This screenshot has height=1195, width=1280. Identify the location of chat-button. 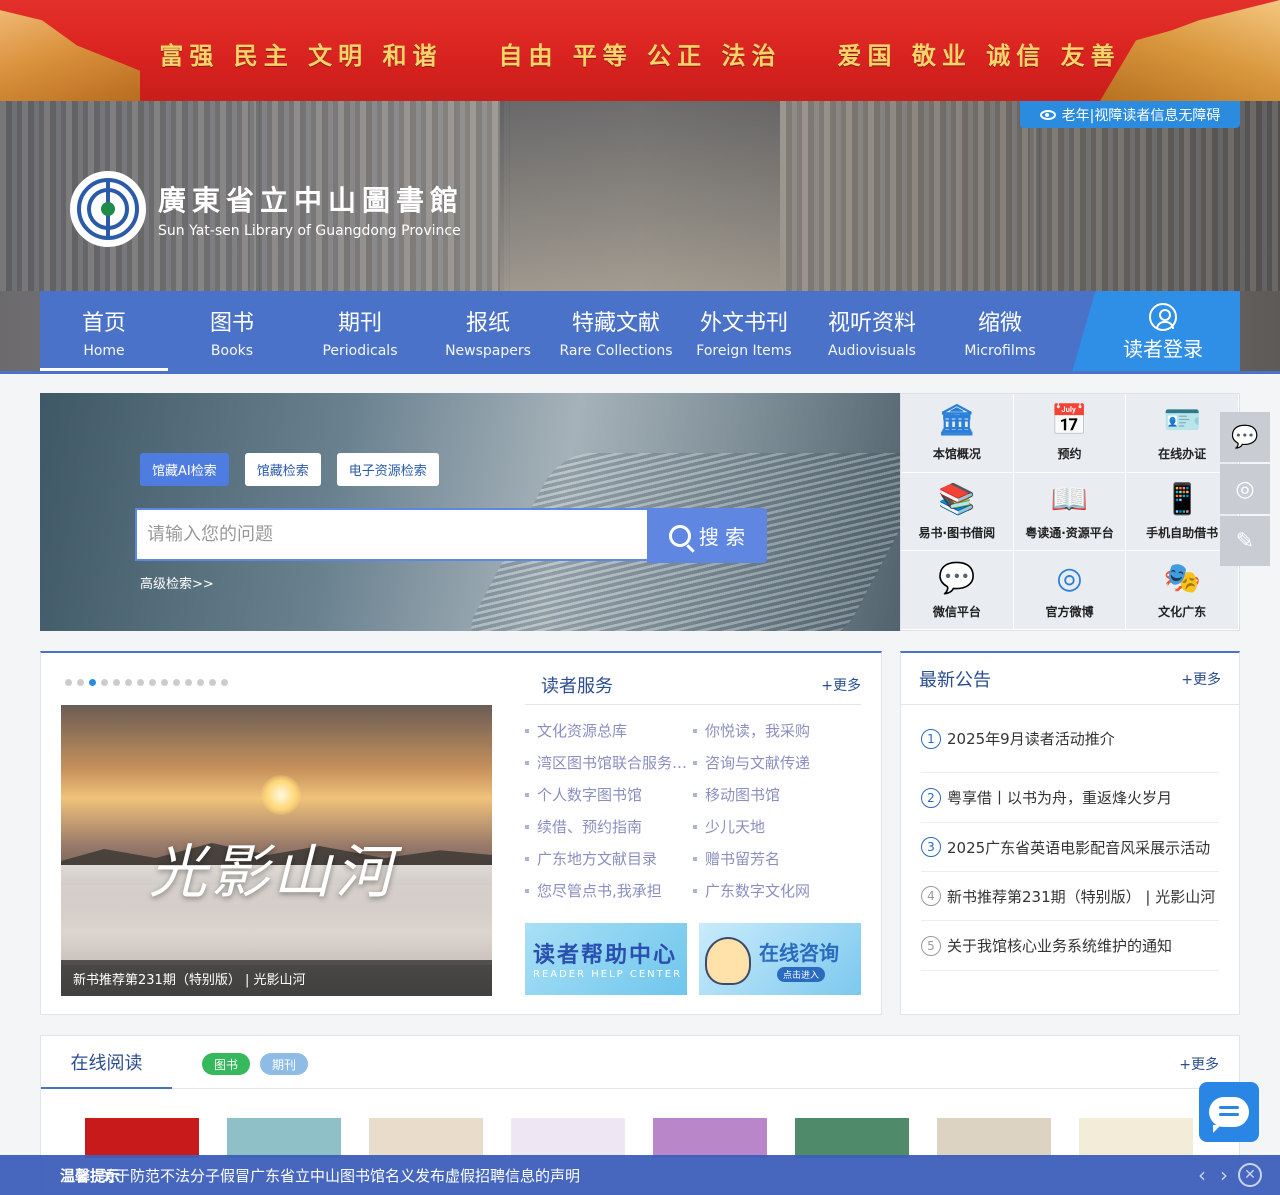
(1229, 1112).